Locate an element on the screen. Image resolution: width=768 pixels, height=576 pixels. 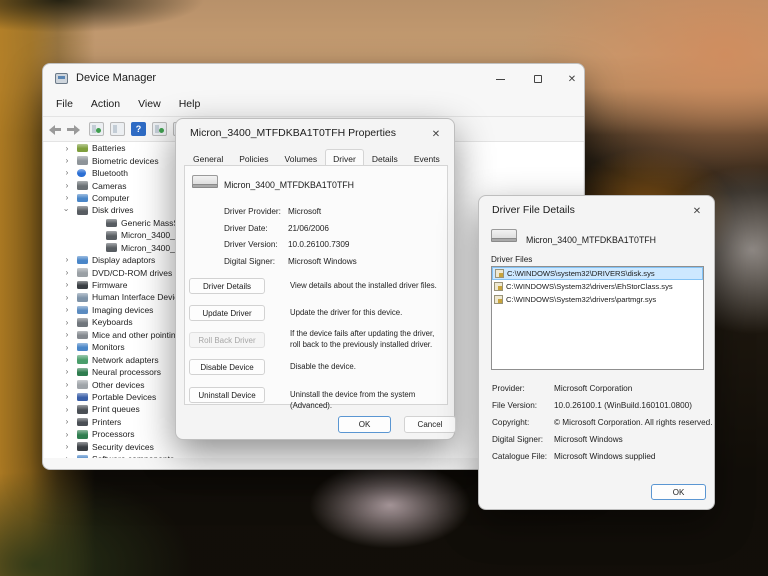
uninstall-device-button: Uninstall Device is located at coordinates (227, 395).